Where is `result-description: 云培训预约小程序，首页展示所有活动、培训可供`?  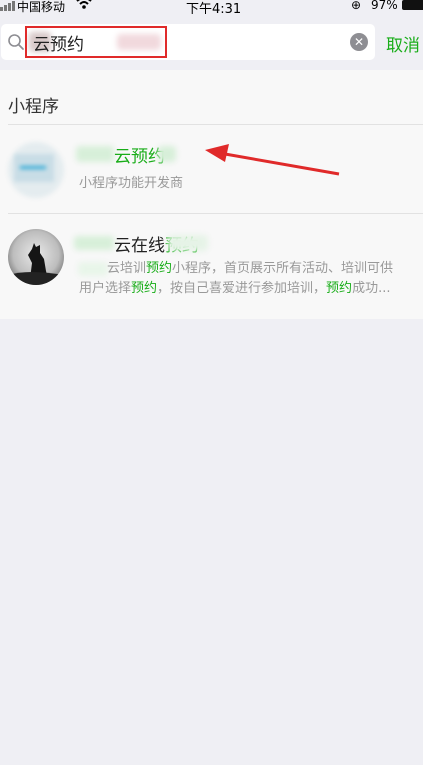 result-description: 云培训预约小程序，首页展示所有活动、培训可供 is located at coordinates (265, 269).